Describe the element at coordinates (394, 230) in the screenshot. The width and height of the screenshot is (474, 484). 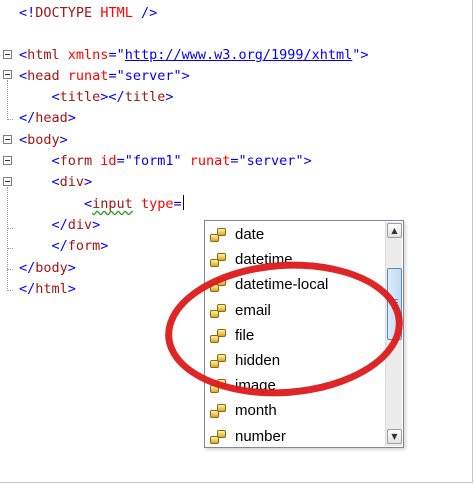
I see `scroll-up-button: ▲` at that location.